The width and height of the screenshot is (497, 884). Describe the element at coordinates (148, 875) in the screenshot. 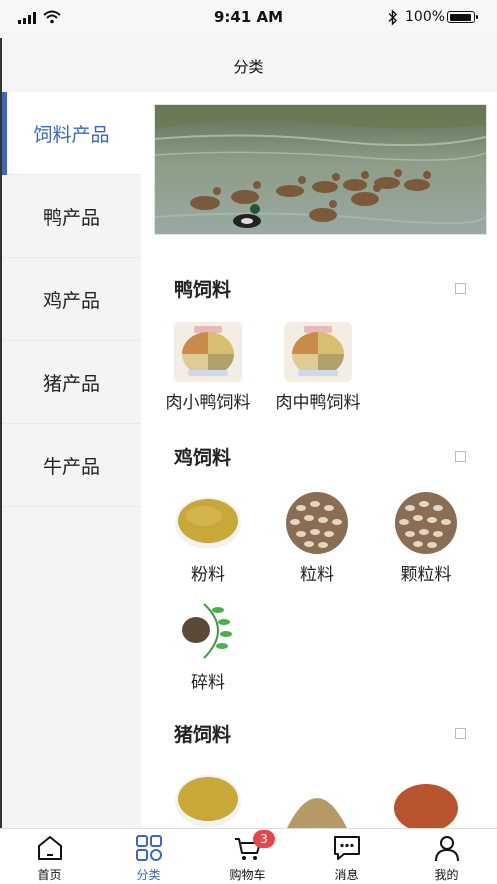

I see `tab-label: 分类` at that location.